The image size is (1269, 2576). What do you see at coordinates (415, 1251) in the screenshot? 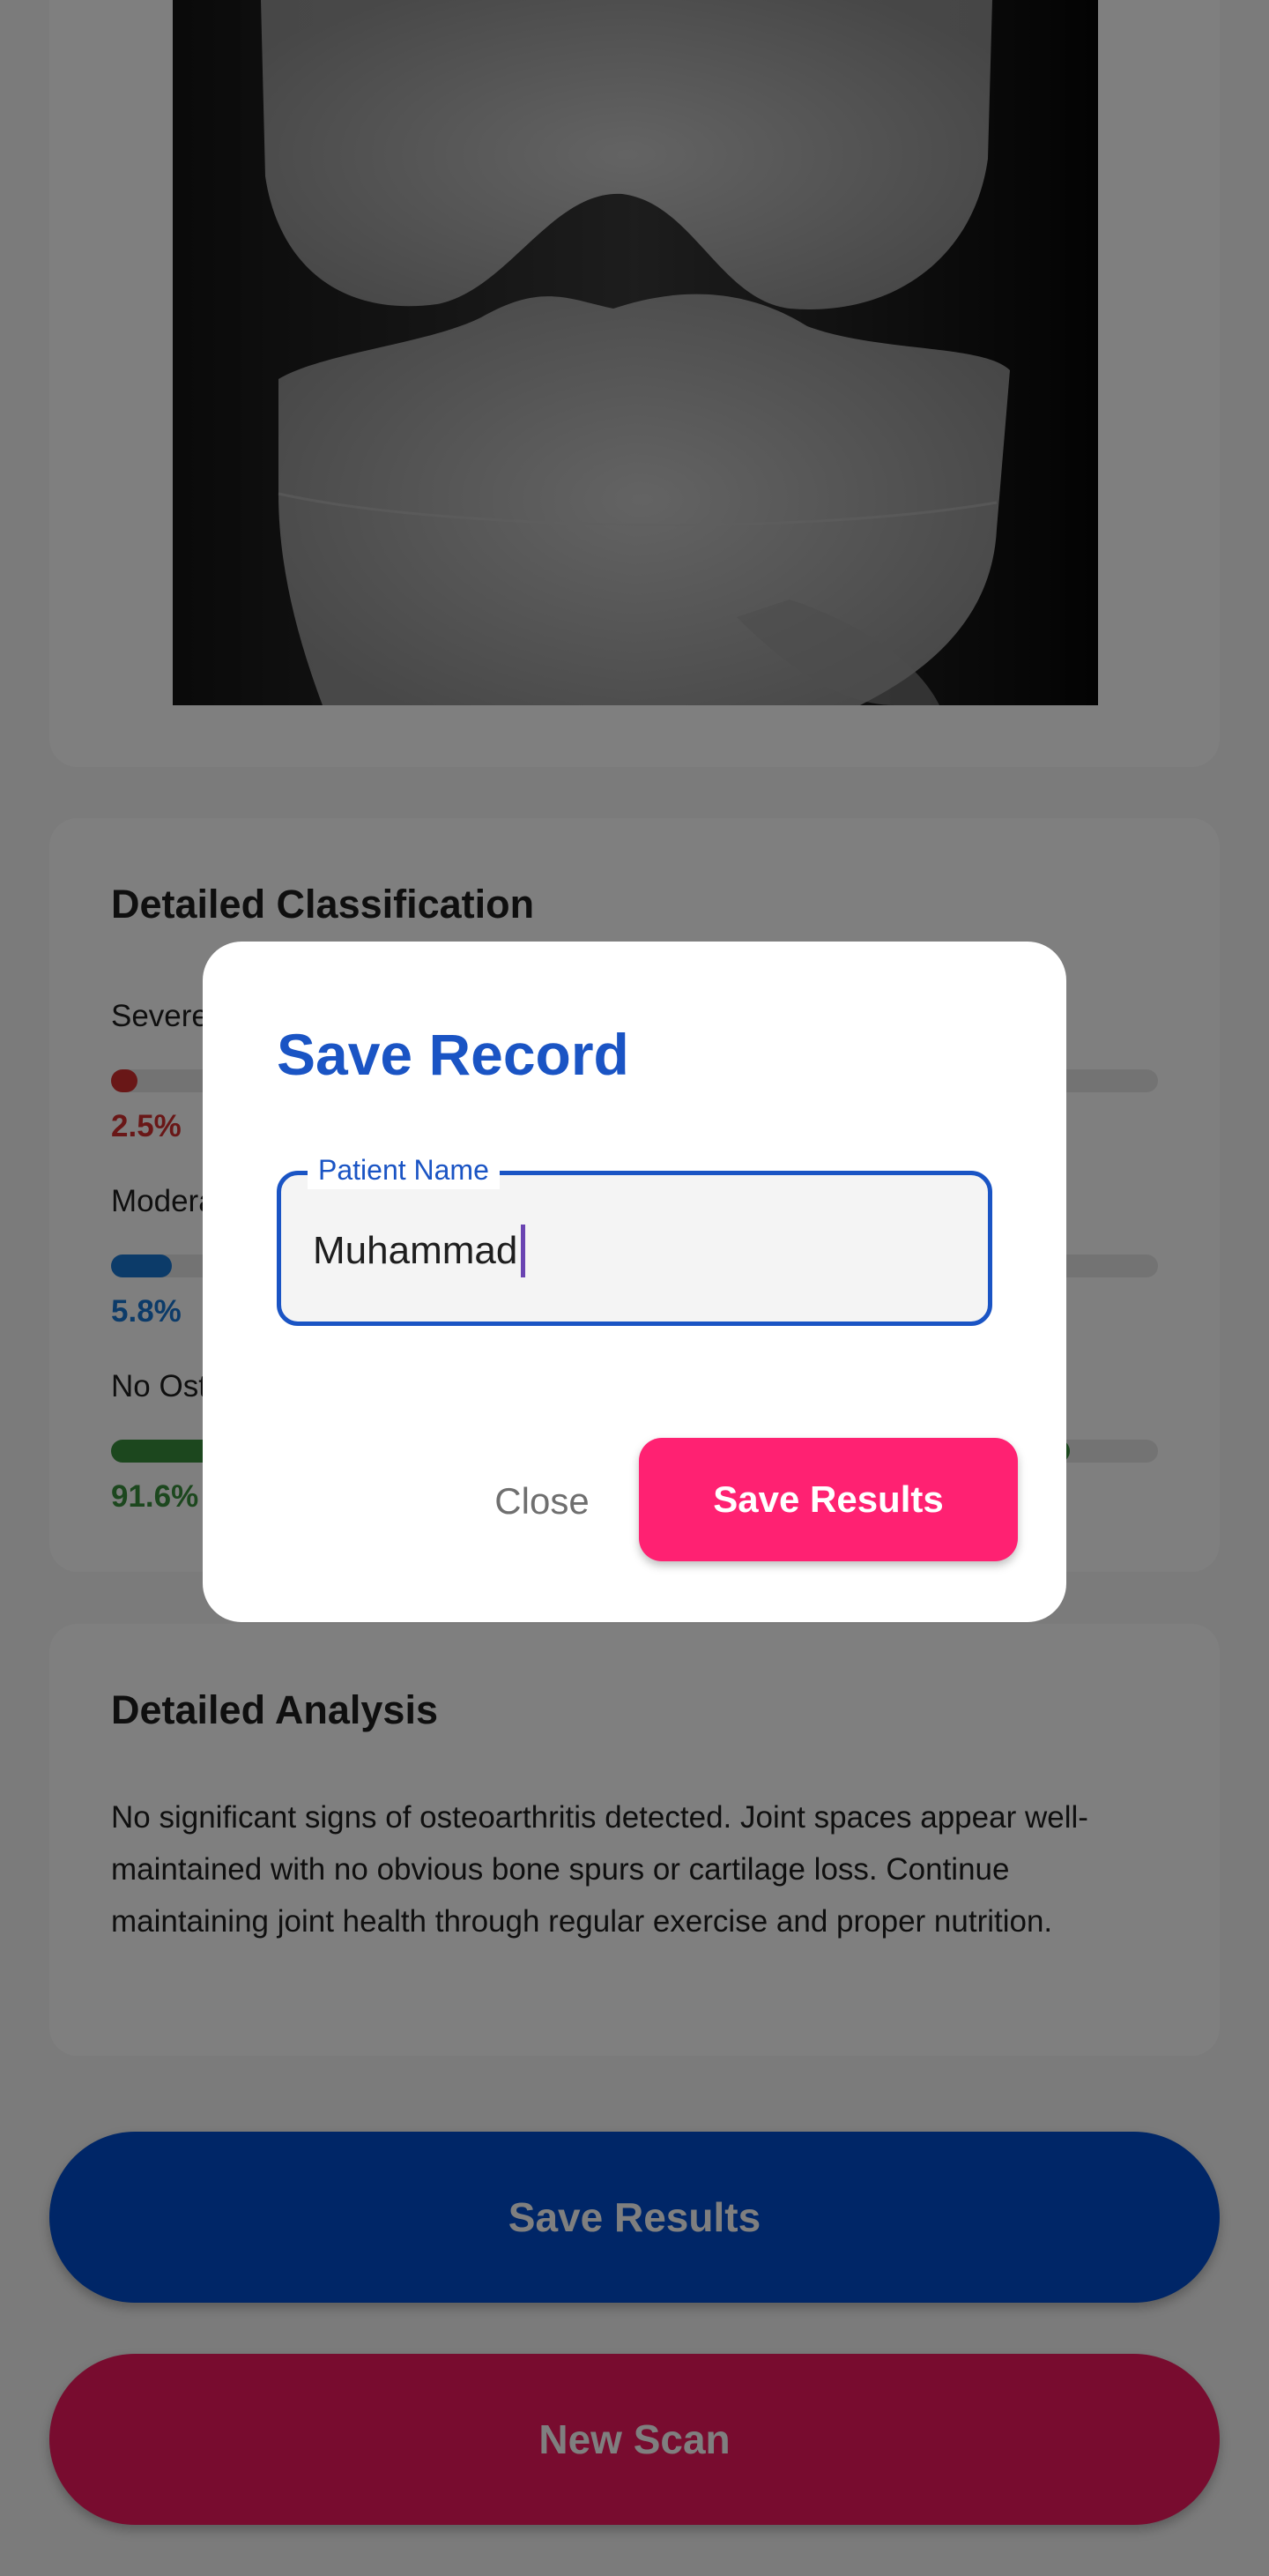
I see `patient-name-value: Muhammad` at bounding box center [415, 1251].